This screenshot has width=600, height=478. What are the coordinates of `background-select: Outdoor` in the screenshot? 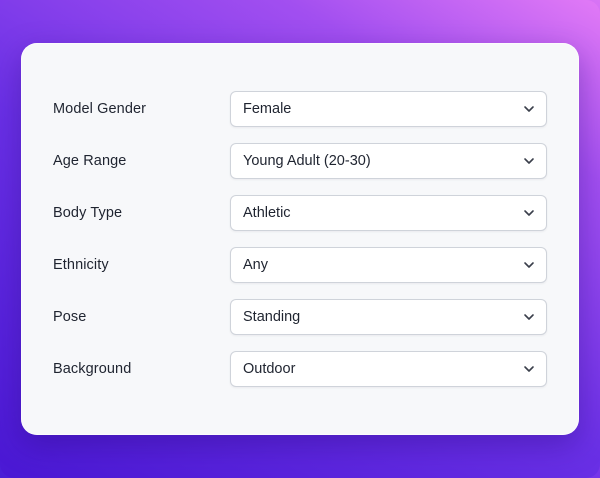 It's located at (388, 369).